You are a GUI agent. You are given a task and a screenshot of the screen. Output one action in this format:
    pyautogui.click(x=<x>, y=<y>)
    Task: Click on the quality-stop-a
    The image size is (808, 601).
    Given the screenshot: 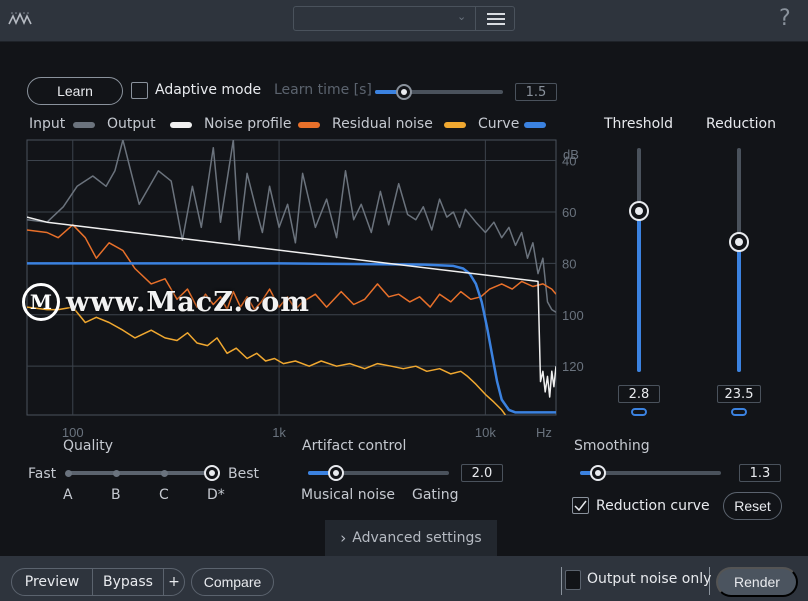 What is the action you would take?
    pyautogui.click(x=68, y=473)
    